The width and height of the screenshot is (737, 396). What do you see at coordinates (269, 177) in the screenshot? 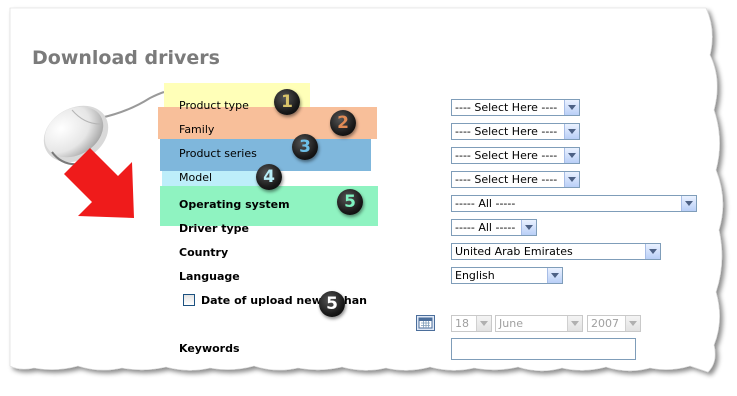
I see `callout-number-model: 4` at bounding box center [269, 177].